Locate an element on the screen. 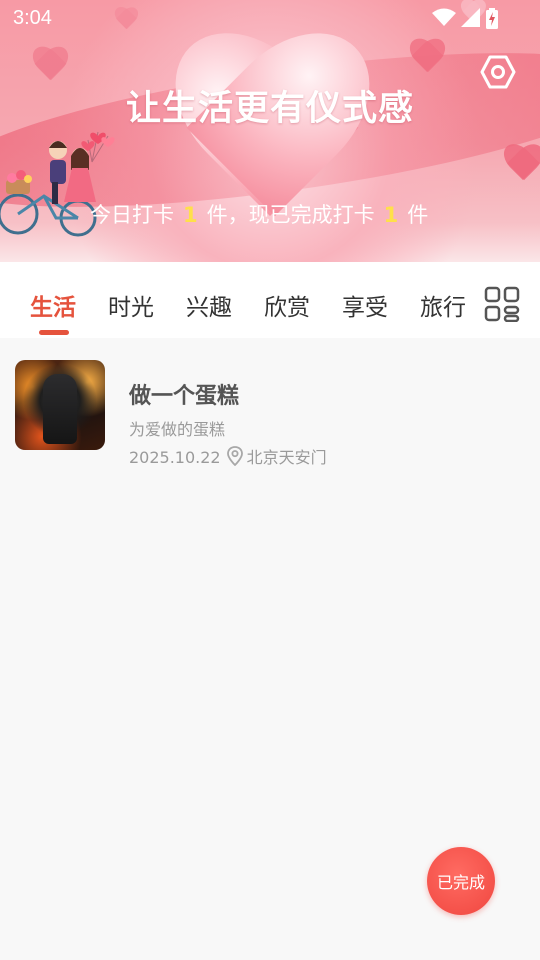 The width and height of the screenshot is (540, 960). item-description: 为爱做的蛋糕 is located at coordinates (177, 429).